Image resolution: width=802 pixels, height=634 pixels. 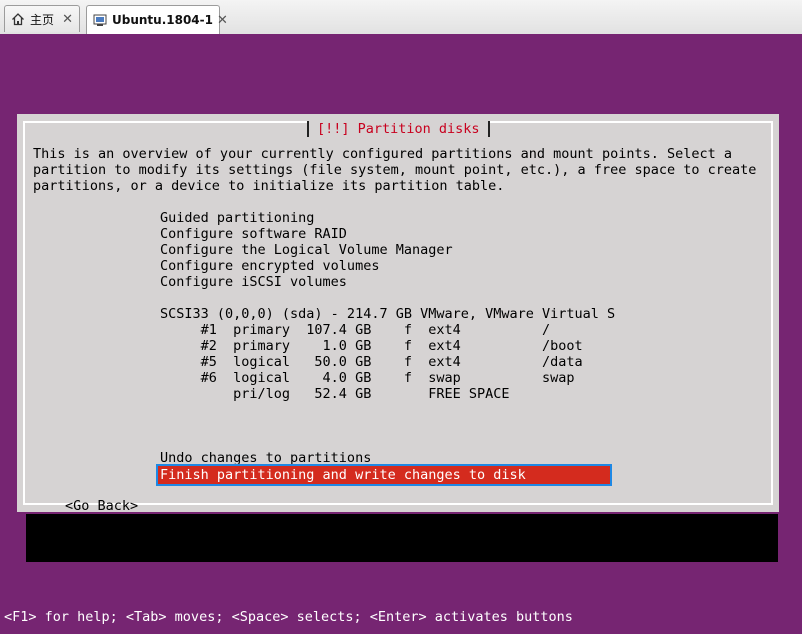 I want to click on free-space-row: pri/log 52.4 GB FREE SPACE, so click(x=334, y=394).